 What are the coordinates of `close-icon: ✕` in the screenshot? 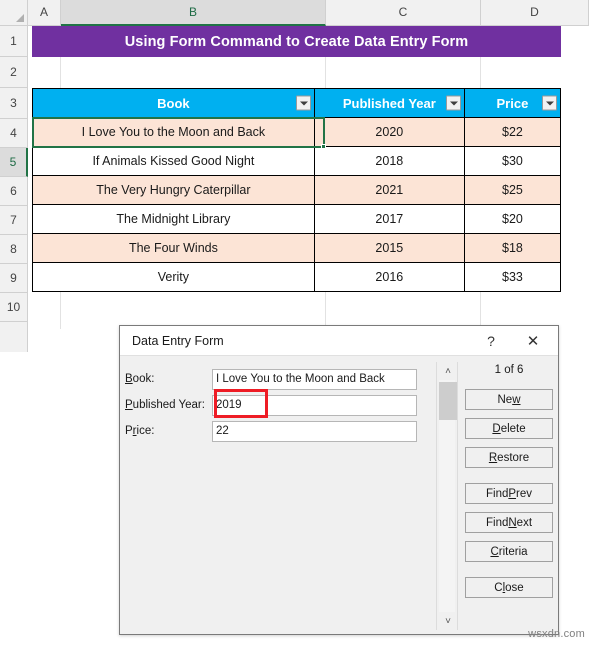 It's located at (533, 341).